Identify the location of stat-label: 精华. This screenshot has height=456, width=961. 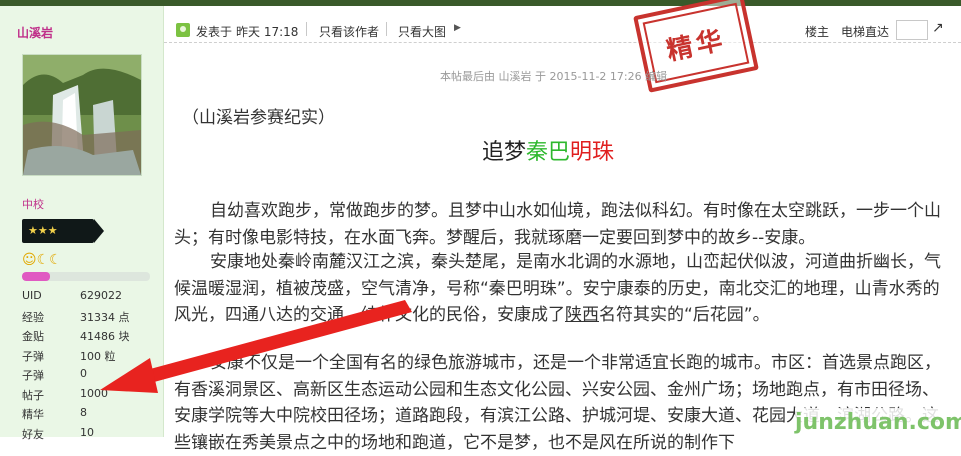
(33, 414).